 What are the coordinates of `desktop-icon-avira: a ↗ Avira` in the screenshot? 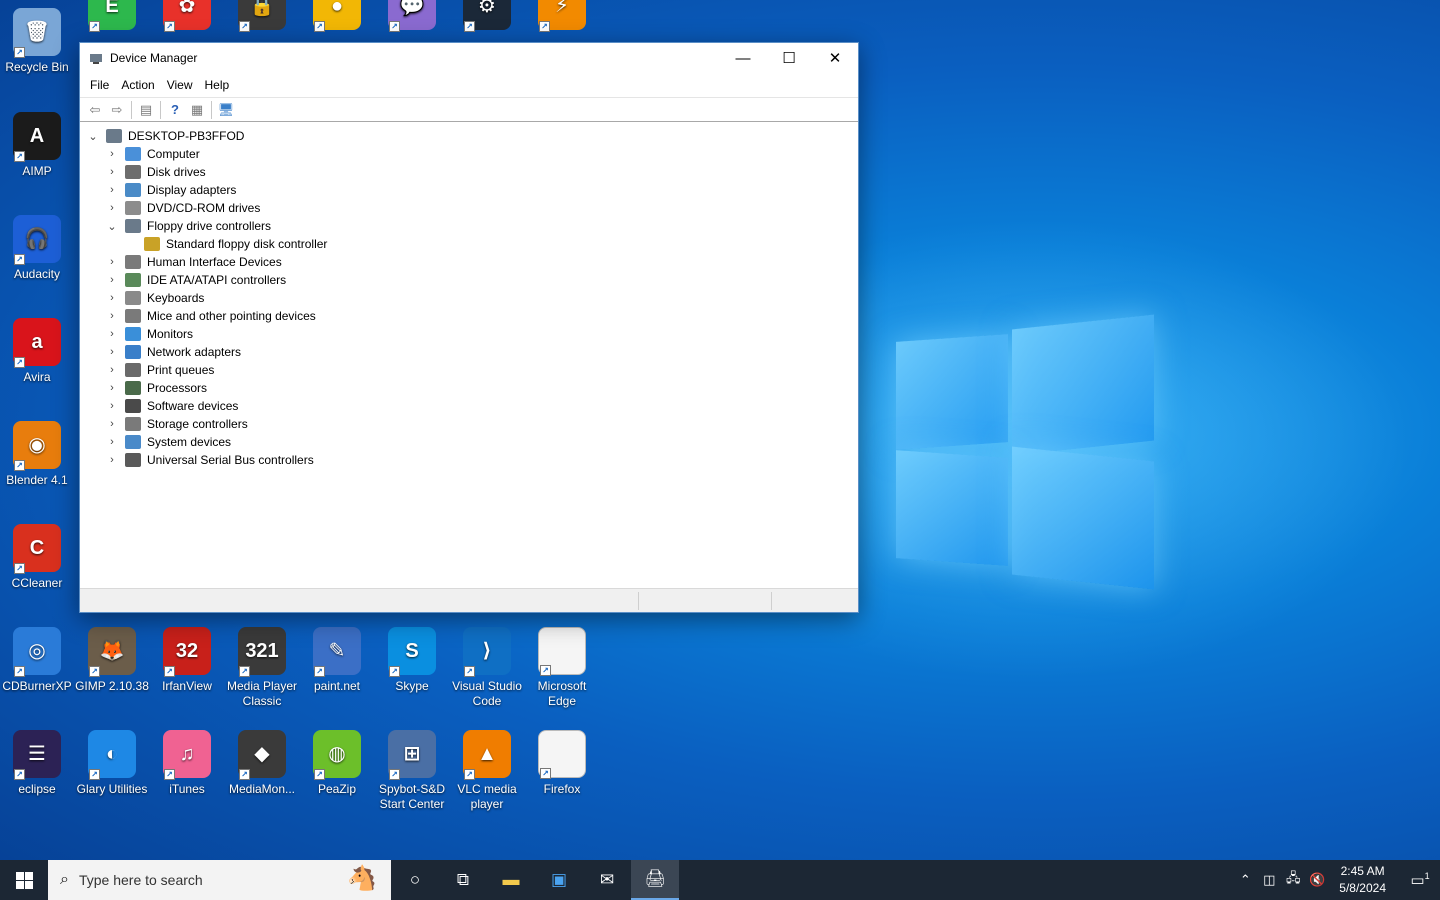 It's located at (37, 351).